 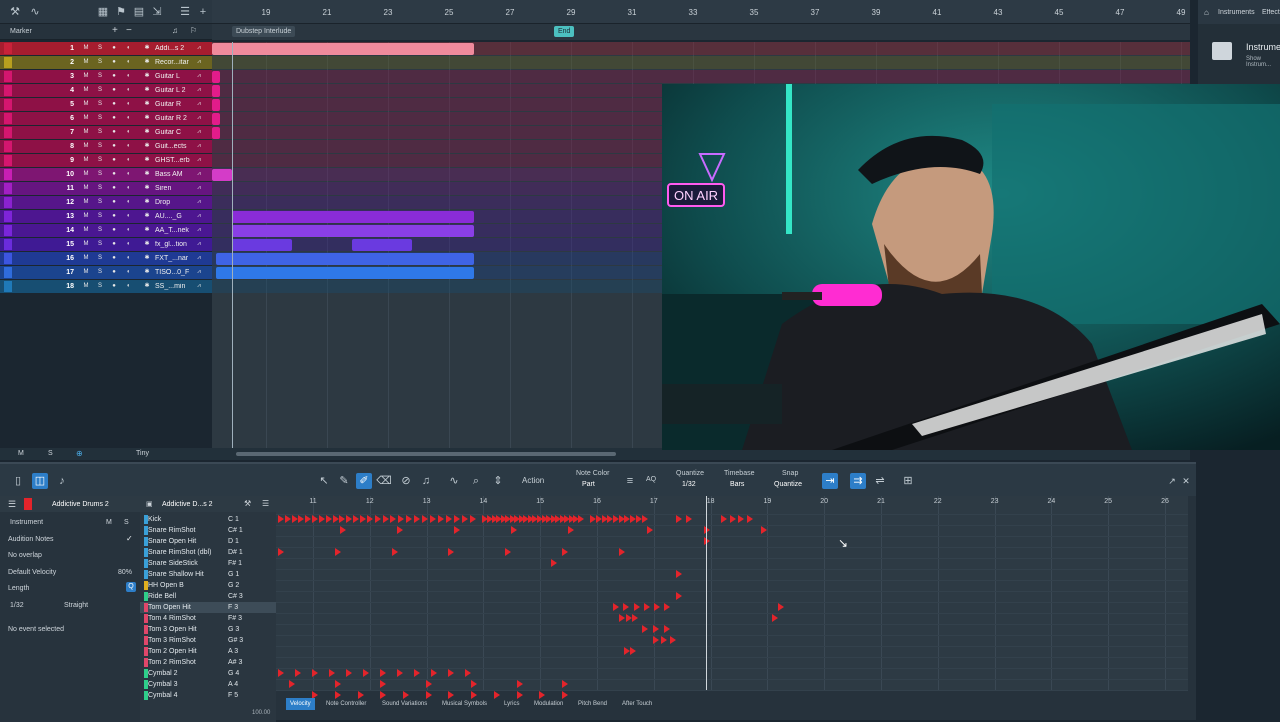 I want to click on track-row: 8 M S ● ◖ ✱ Guit...ects ⩘, so click(x=106, y=146).